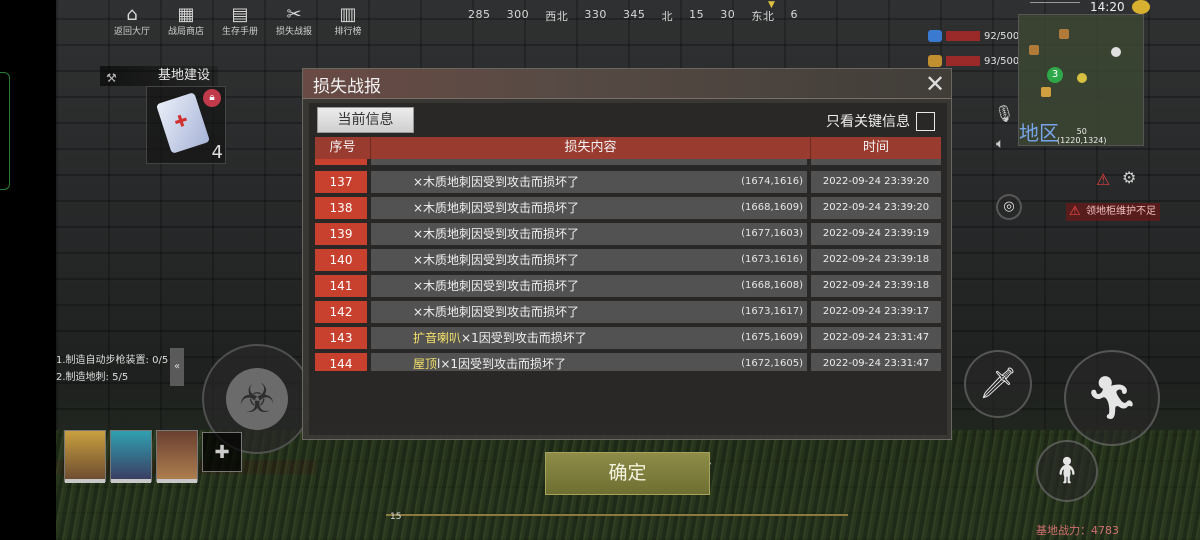 This screenshot has height=540, width=1200. Describe the element at coordinates (131, 32) in the screenshot. I see `nav-lobby-label: 返回大厅` at that location.